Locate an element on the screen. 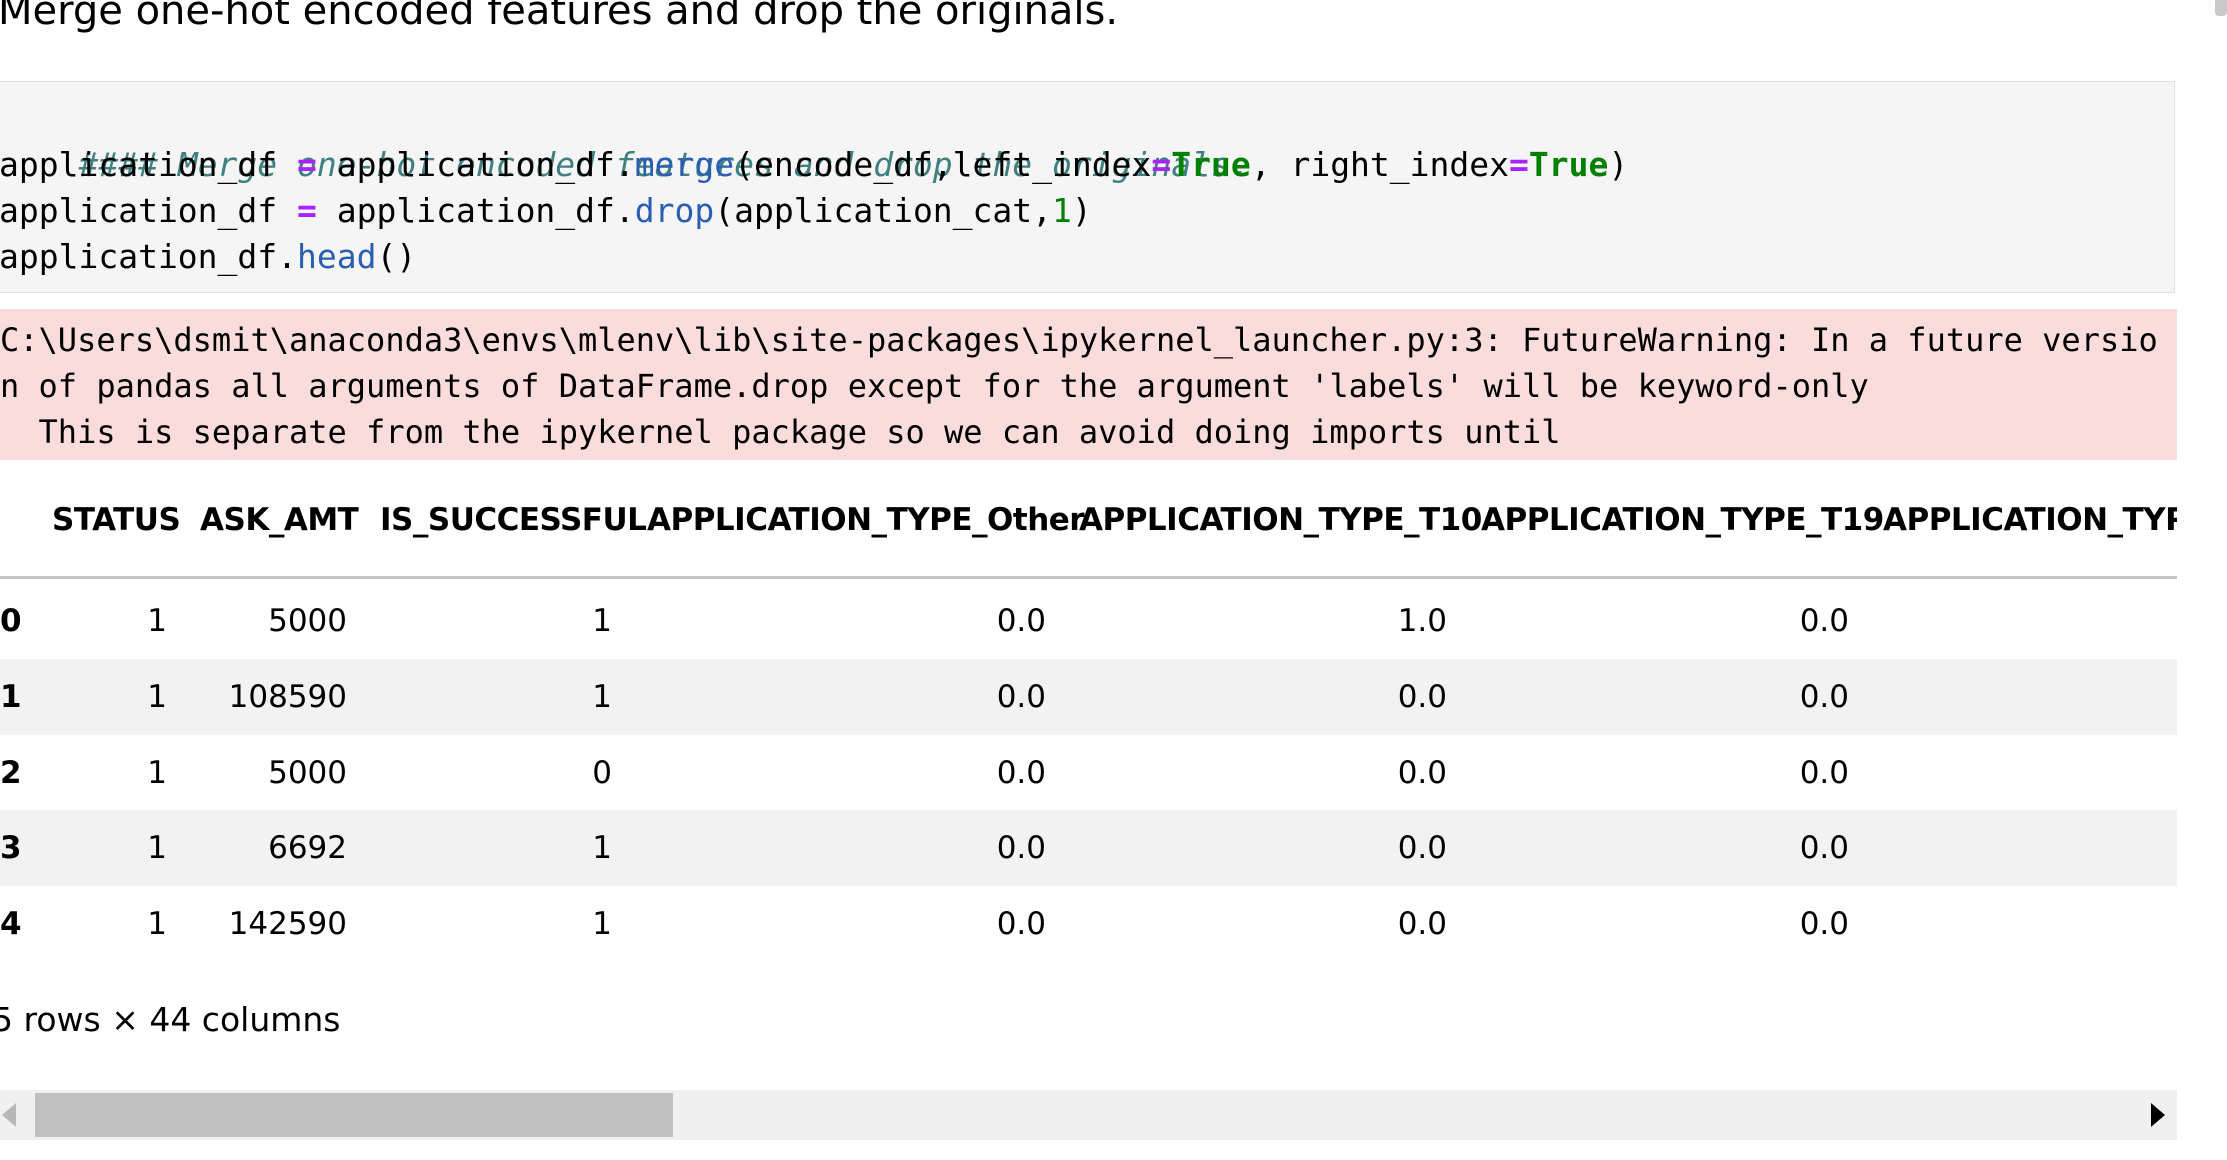  column-header: IS_SUCCESSFUL is located at coordinates (513, 520).